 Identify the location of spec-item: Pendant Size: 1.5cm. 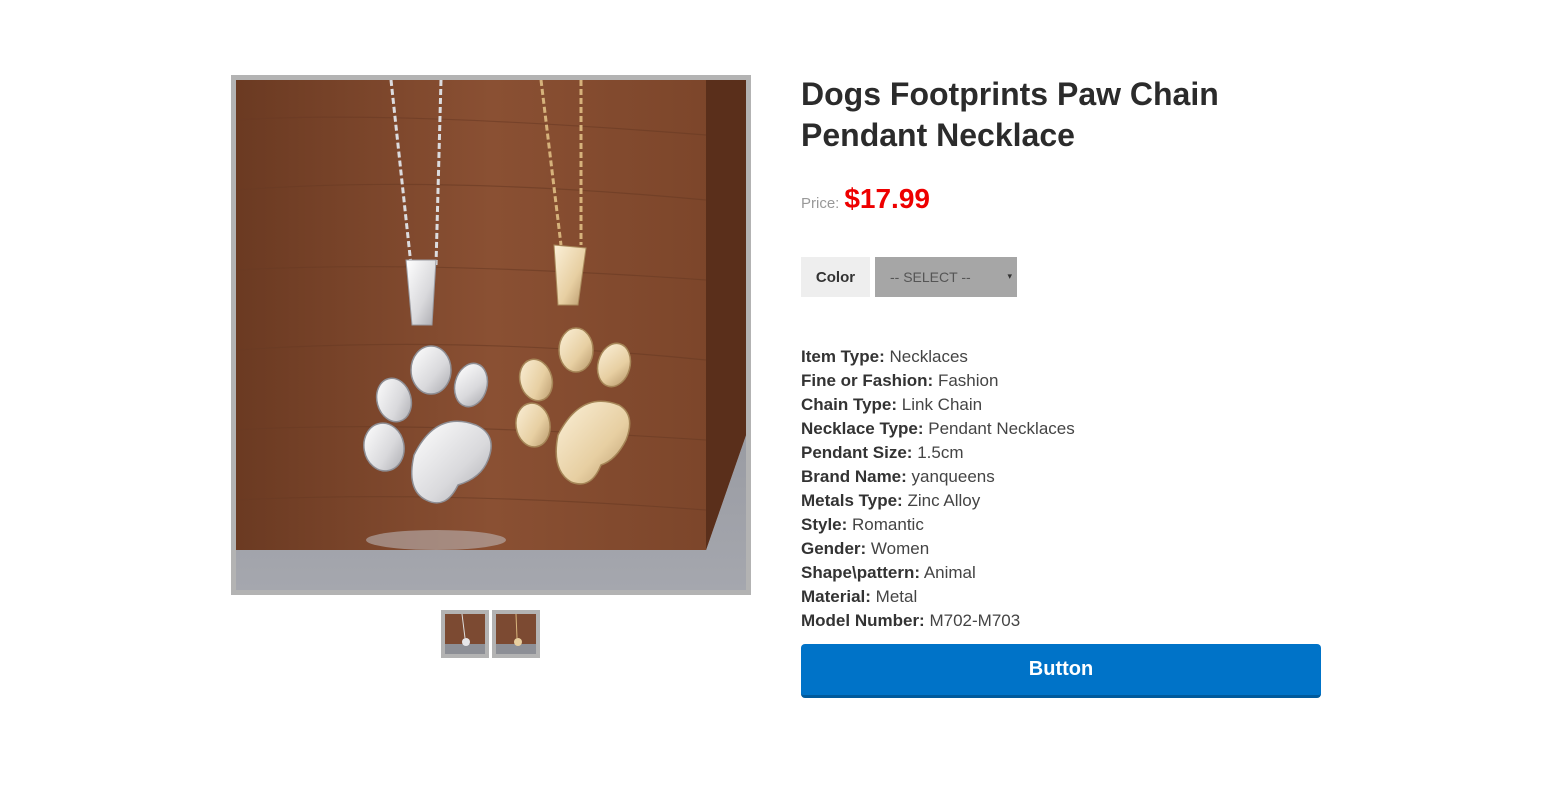
(938, 453).